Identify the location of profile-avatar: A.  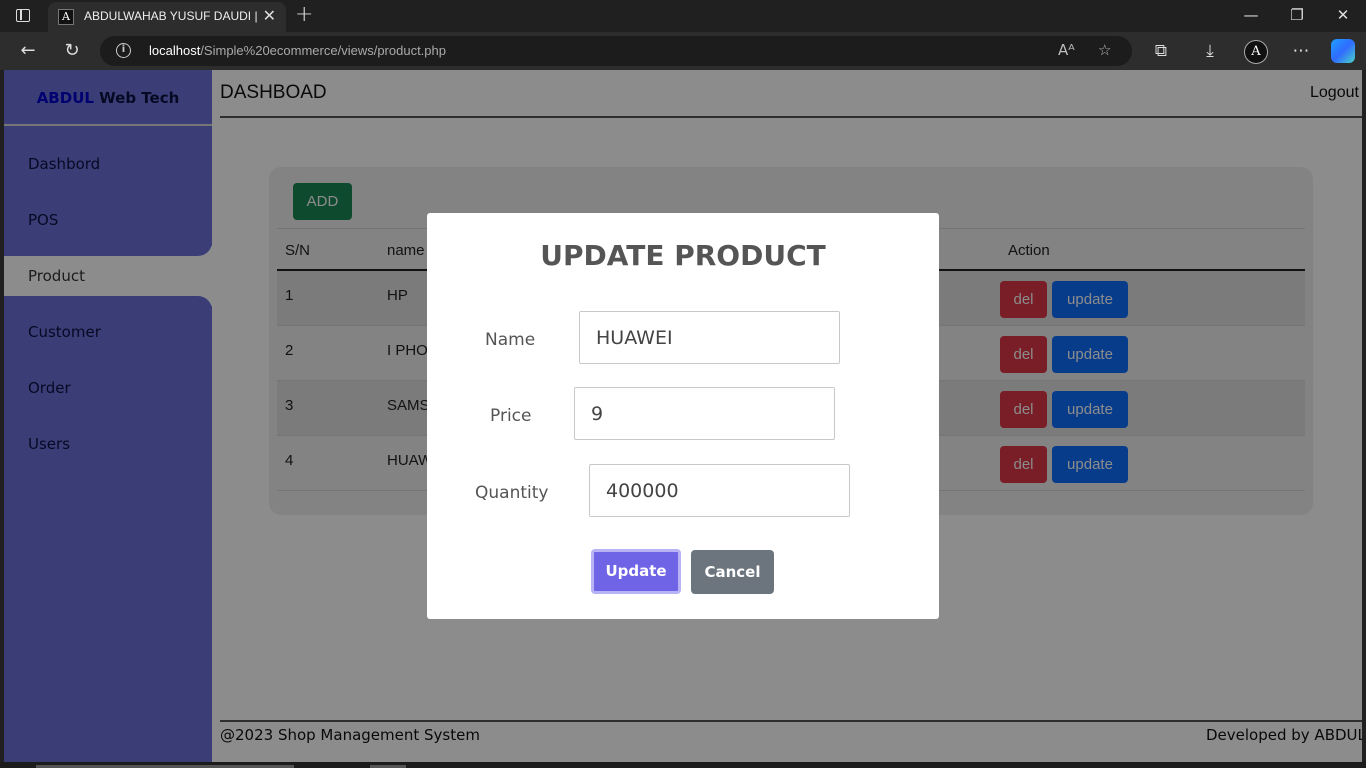
(1256, 52).